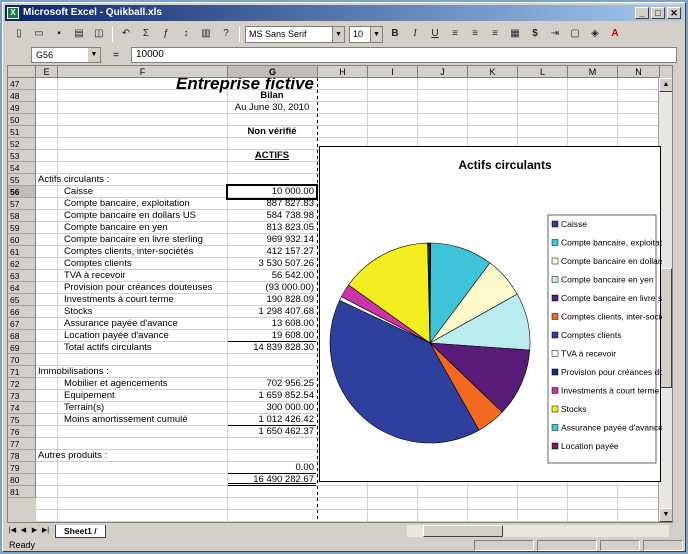 The height and width of the screenshot is (554, 688). Describe the element at coordinates (22, 396) in the screenshot. I see `row-header: 73` at that location.